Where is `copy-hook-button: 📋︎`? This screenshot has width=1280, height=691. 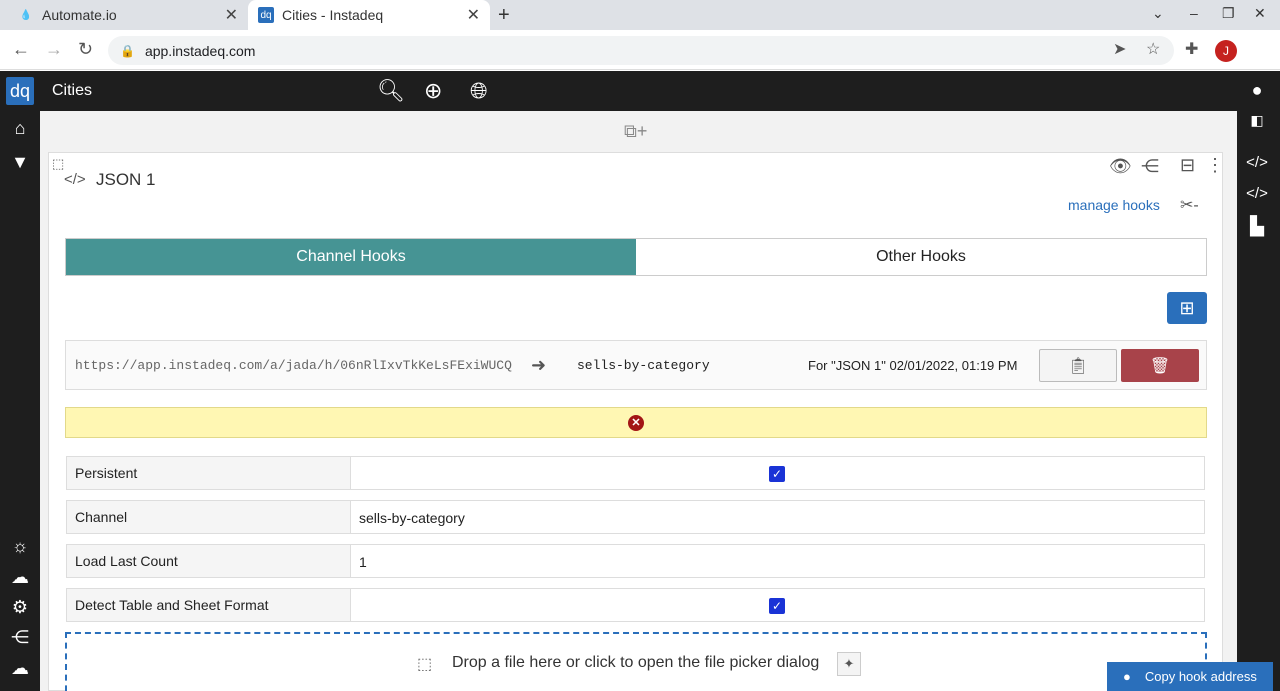
copy-hook-button: 📋︎ is located at coordinates (1078, 365).